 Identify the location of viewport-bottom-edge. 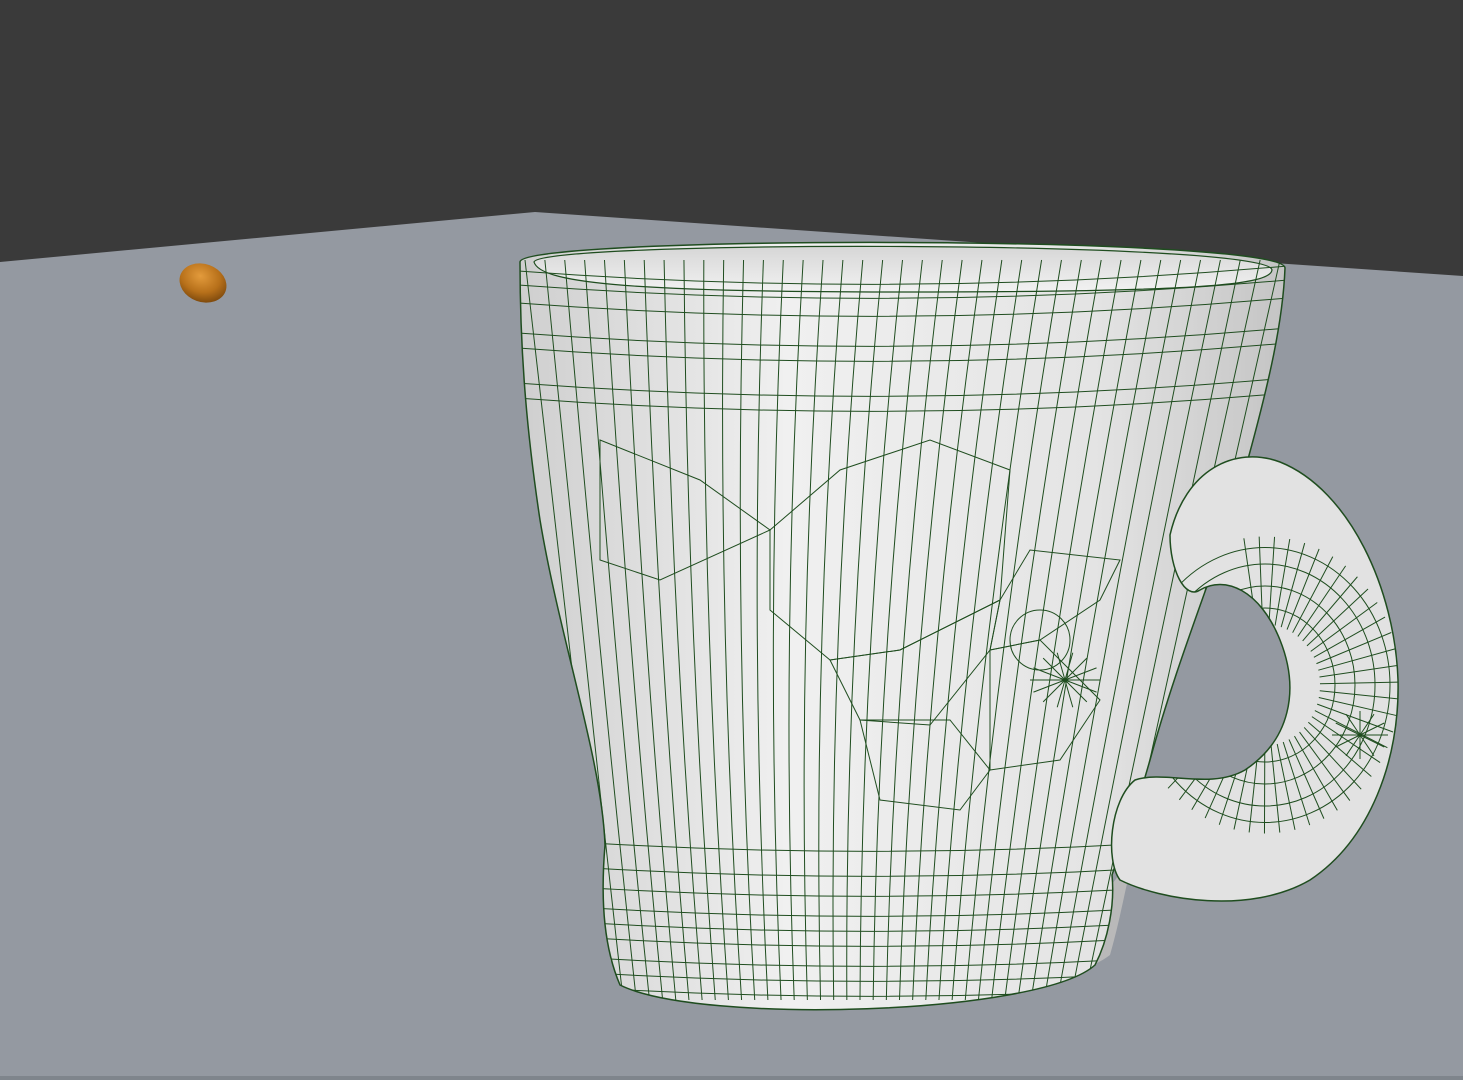
(731, 1078).